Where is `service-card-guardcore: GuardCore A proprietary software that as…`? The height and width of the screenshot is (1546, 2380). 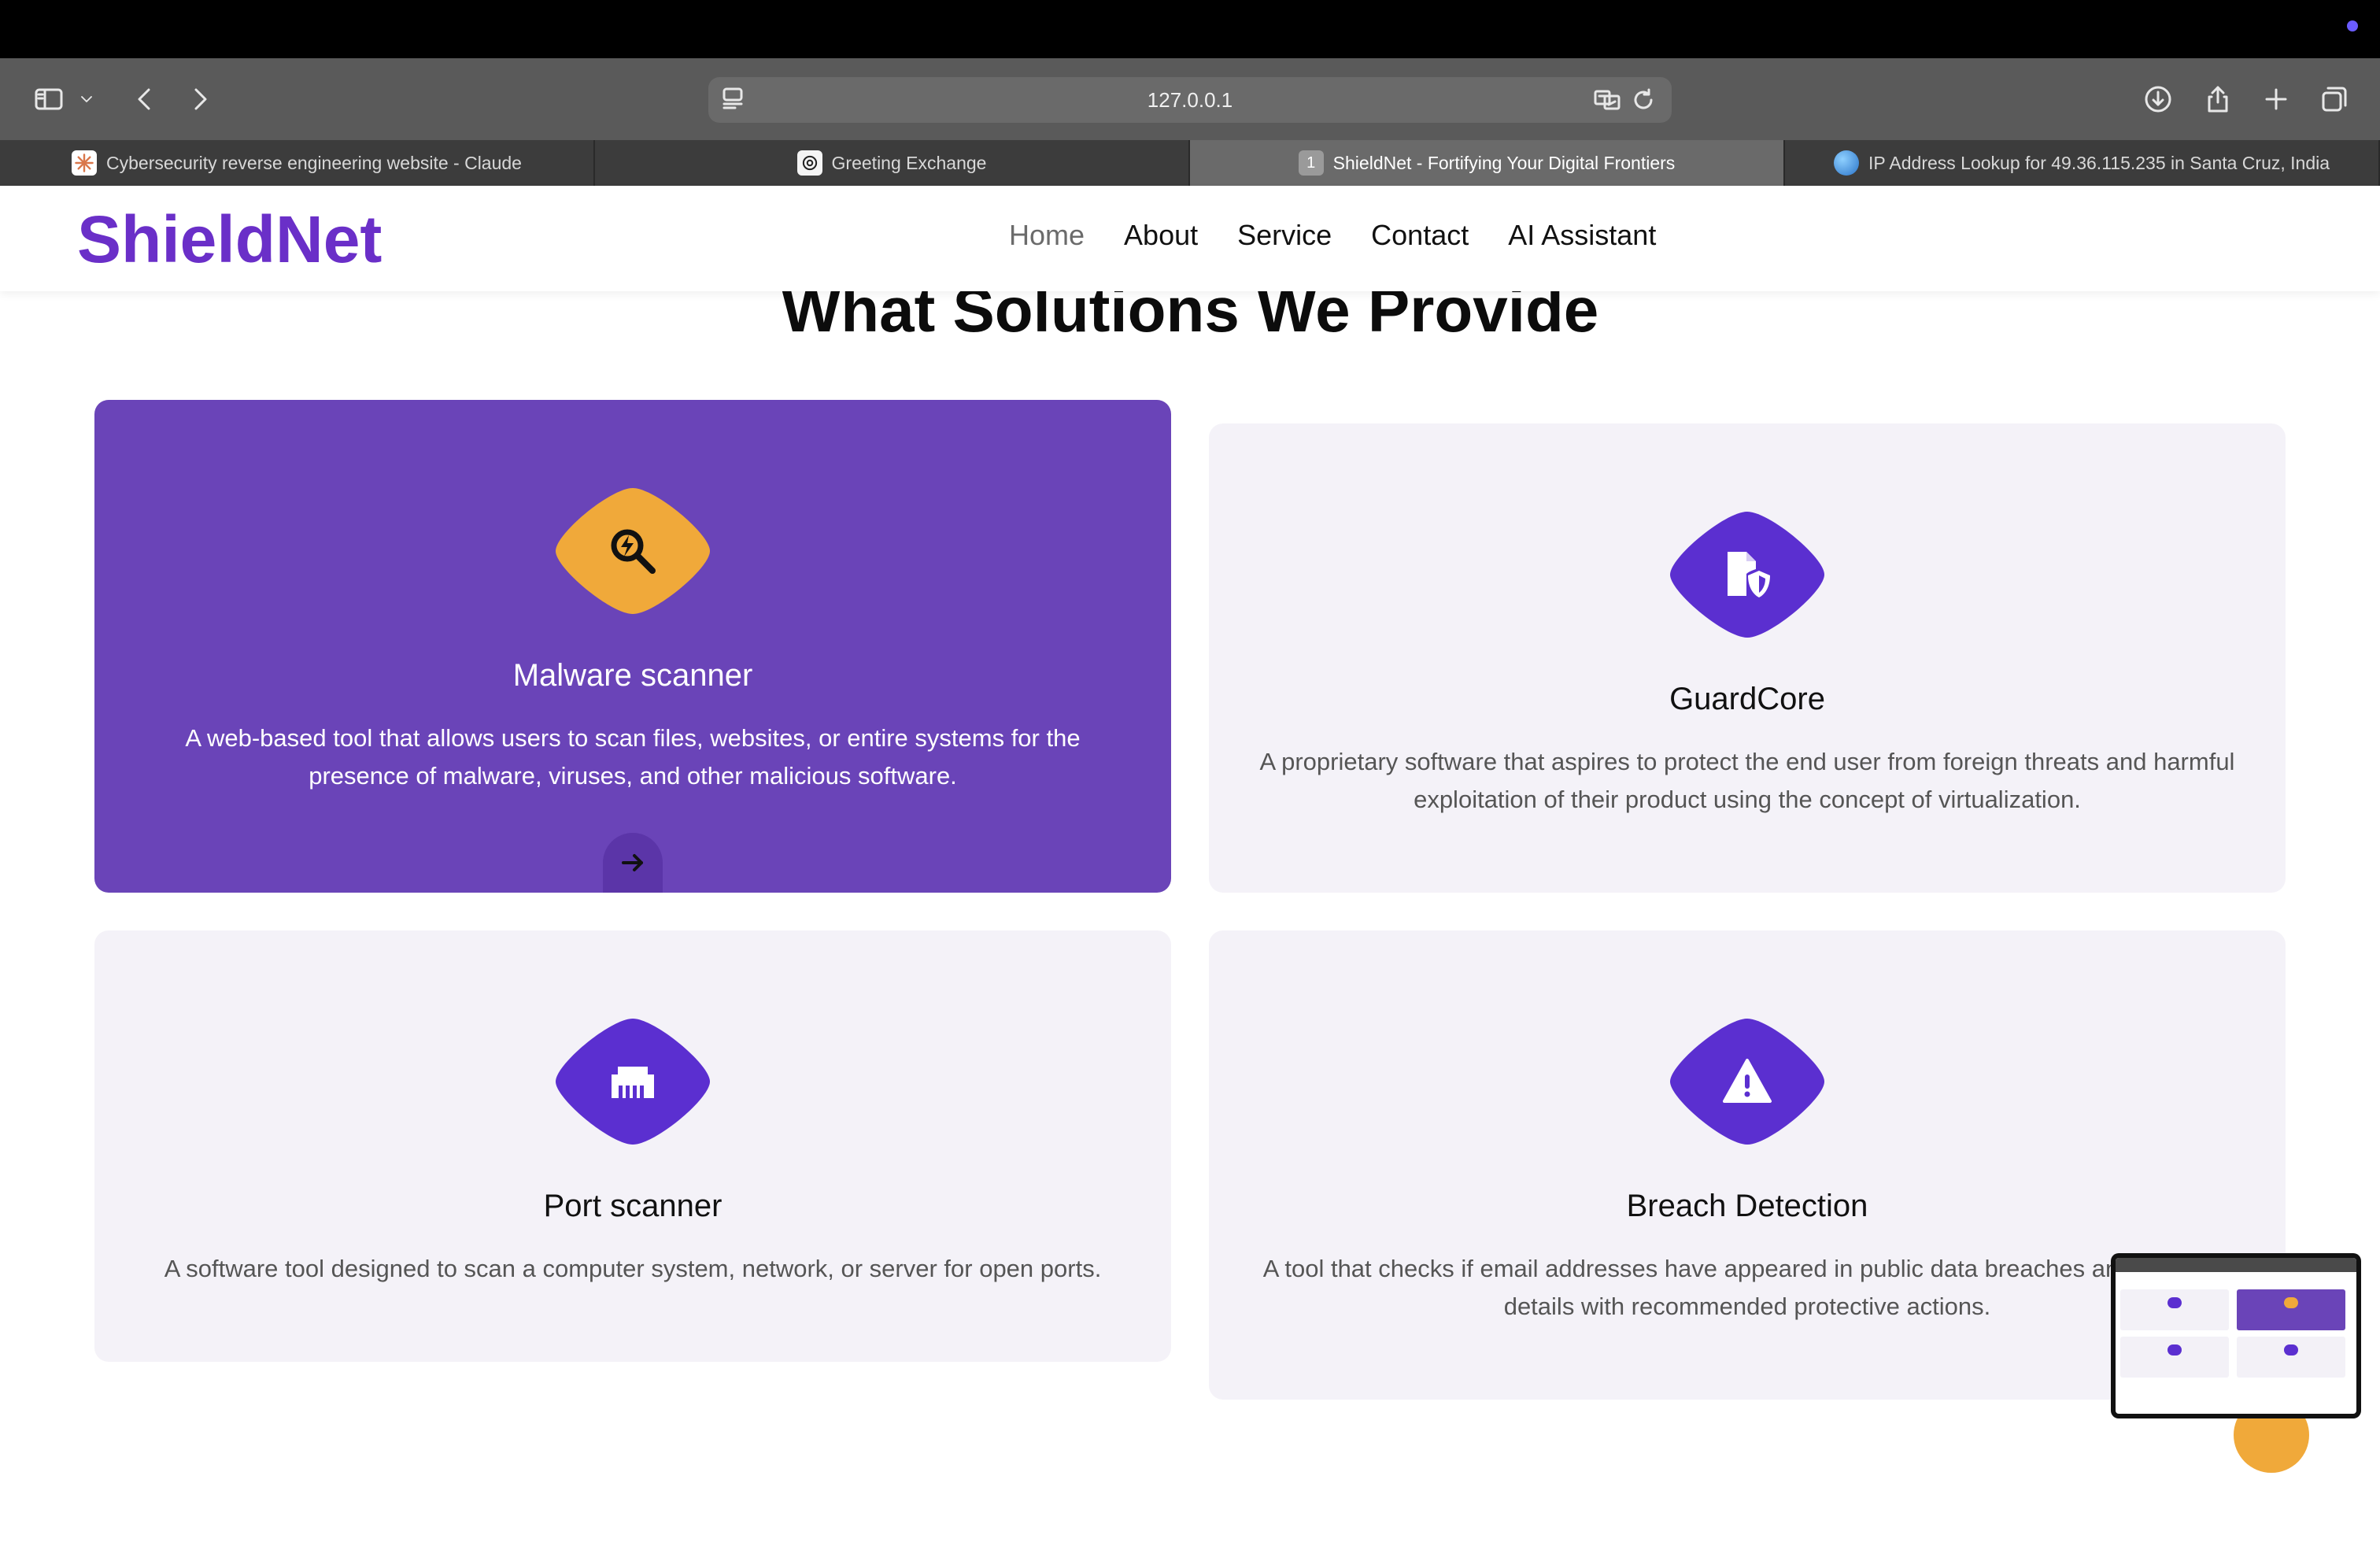 service-card-guardcore: GuardCore A proprietary software that as… is located at coordinates (1747, 658).